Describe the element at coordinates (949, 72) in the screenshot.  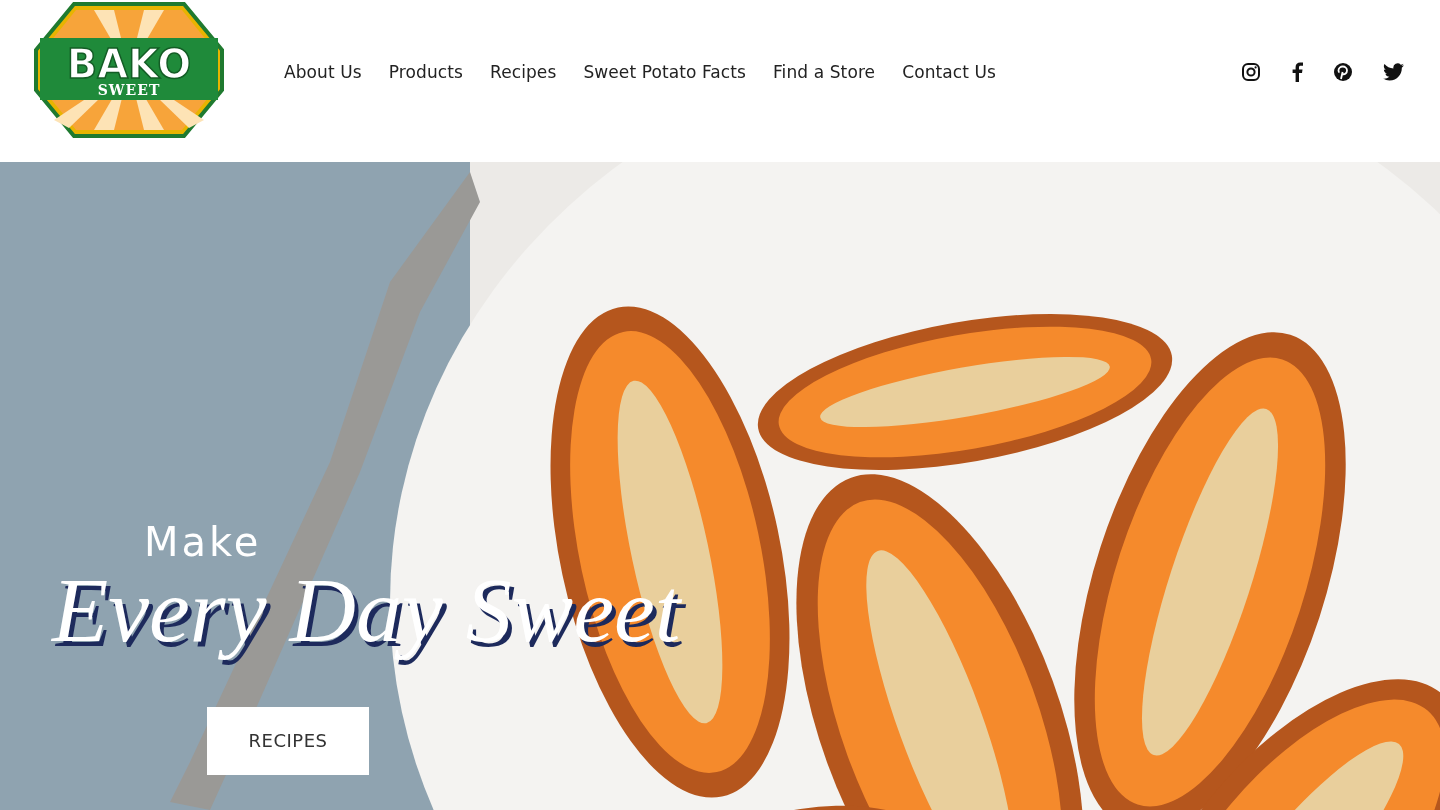
I see `nav-link: Contact Us` at that location.